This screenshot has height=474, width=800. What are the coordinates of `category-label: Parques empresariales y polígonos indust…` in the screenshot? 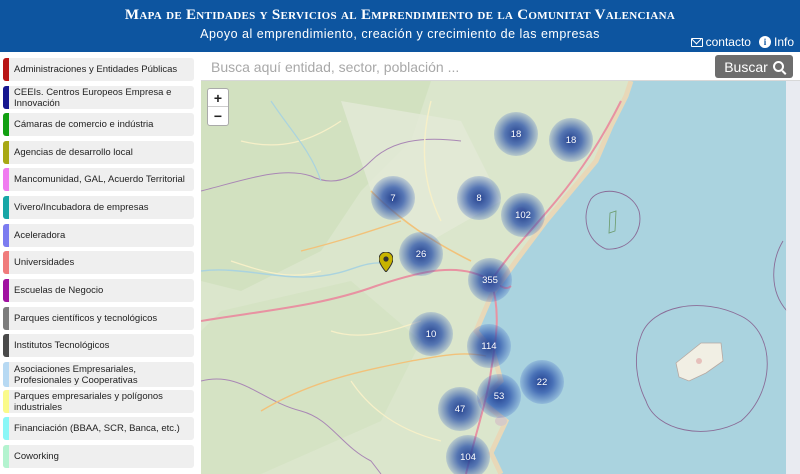 It's located at (88, 401).